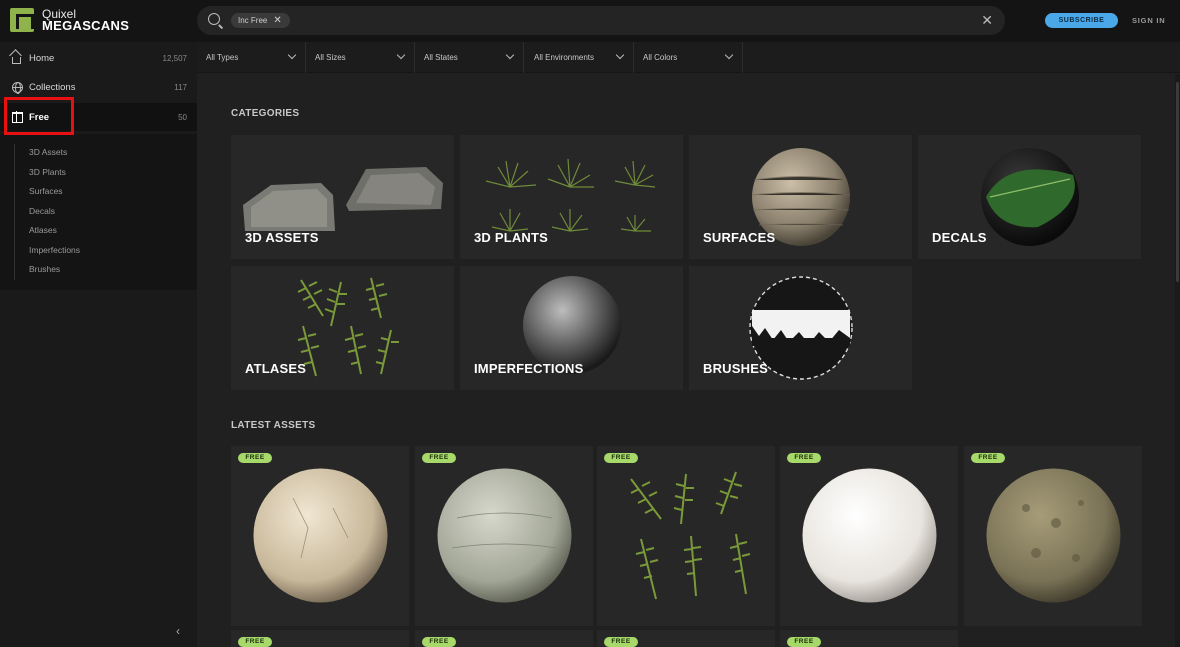 Image resolution: width=1180 pixels, height=647 pixels. Describe the element at coordinates (52, 87) in the screenshot. I see `sidebar-item-label: Collections` at that location.